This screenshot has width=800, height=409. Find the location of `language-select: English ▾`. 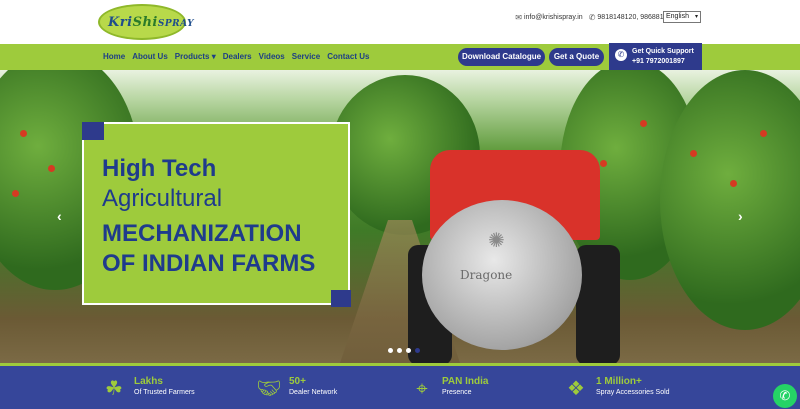

language-select: English ▾ is located at coordinates (682, 17).